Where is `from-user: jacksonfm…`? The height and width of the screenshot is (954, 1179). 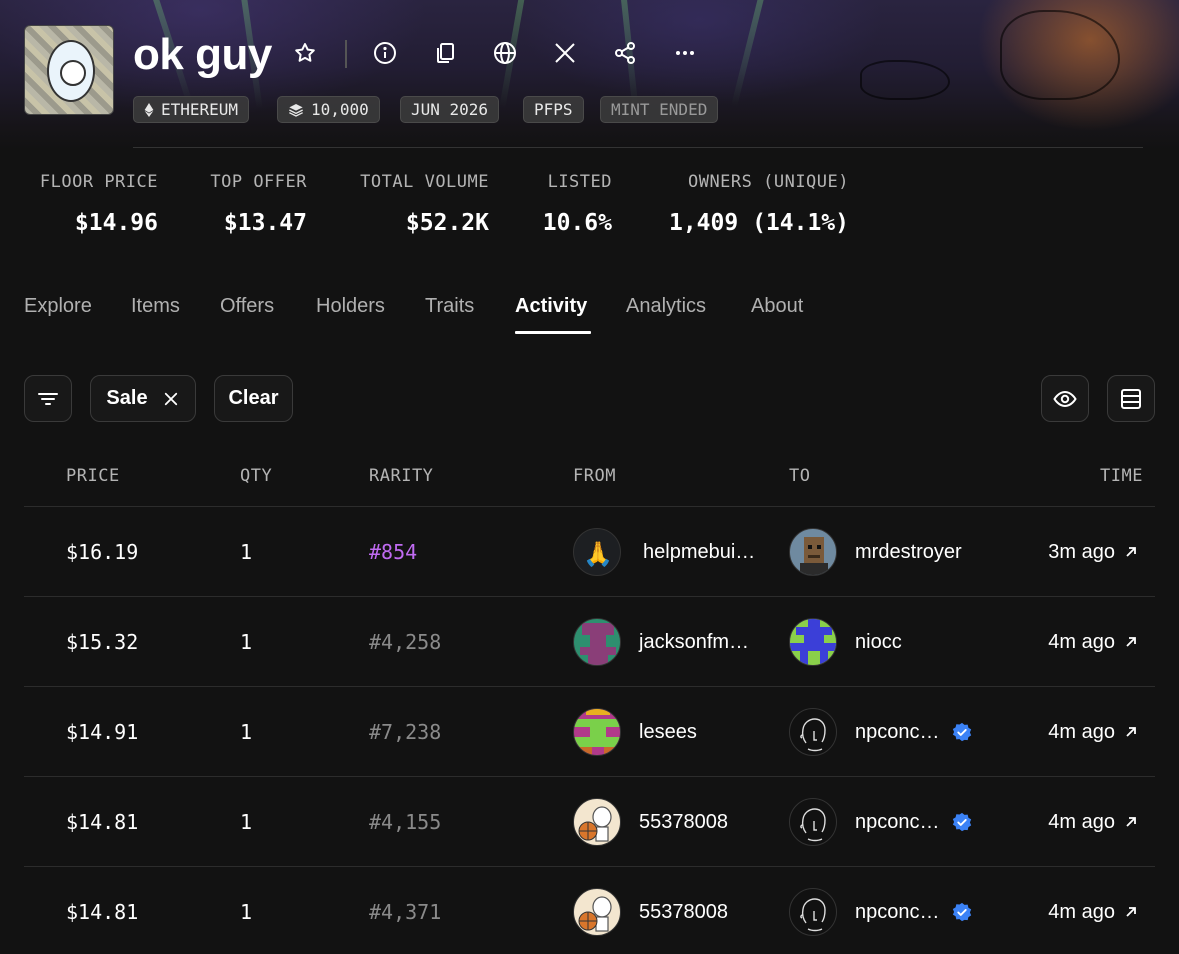
from-user: jacksonfm… is located at coordinates (661, 642).